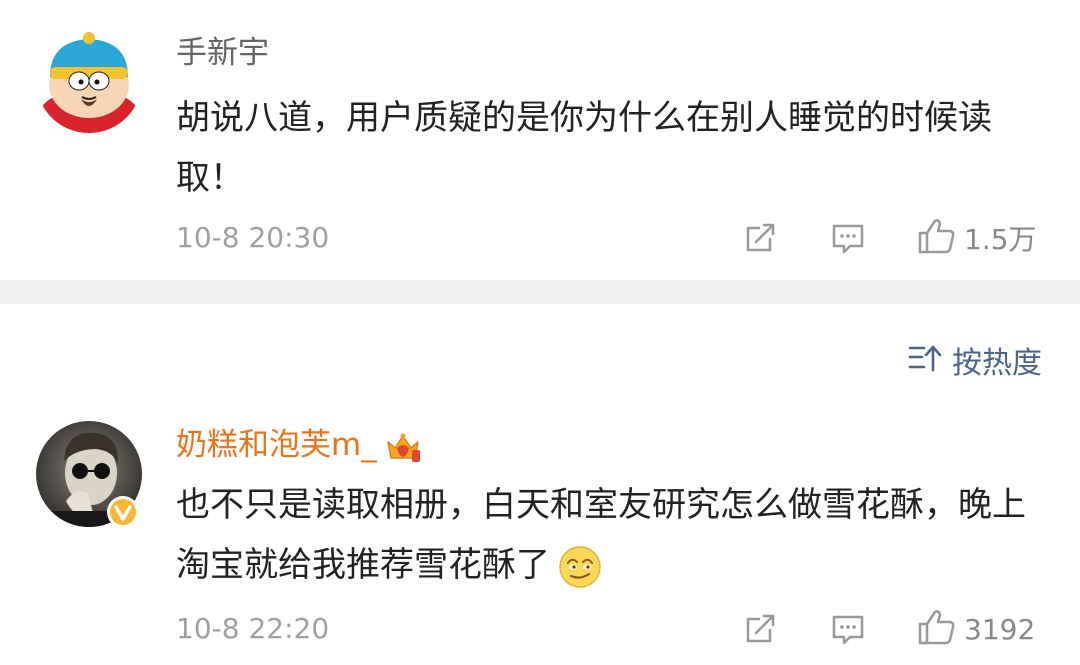 The height and width of the screenshot is (665, 1080). I want to click on comment-meta: 10-8 22:20 3192, so click(610, 629).